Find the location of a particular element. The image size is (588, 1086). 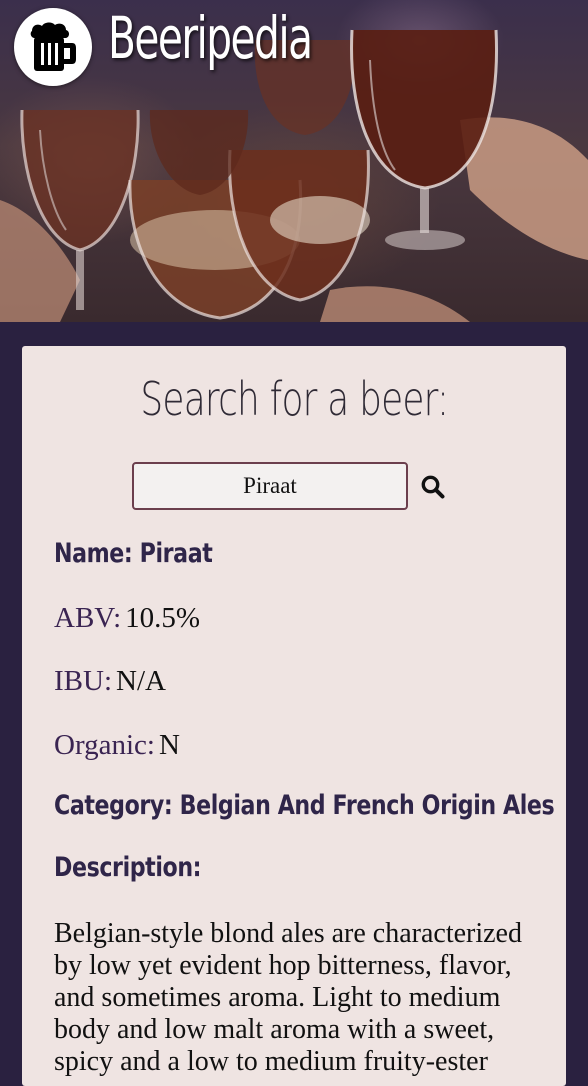

search-heading-text: Search for a beer: is located at coordinates (294, 399).